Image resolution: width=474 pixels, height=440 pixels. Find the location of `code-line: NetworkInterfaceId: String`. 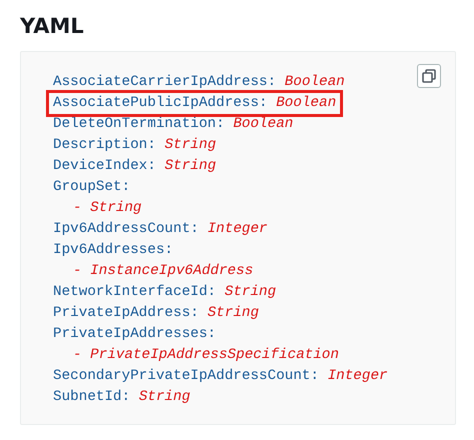

code-line: NetworkInterfaceId: String is located at coordinates (165, 292).